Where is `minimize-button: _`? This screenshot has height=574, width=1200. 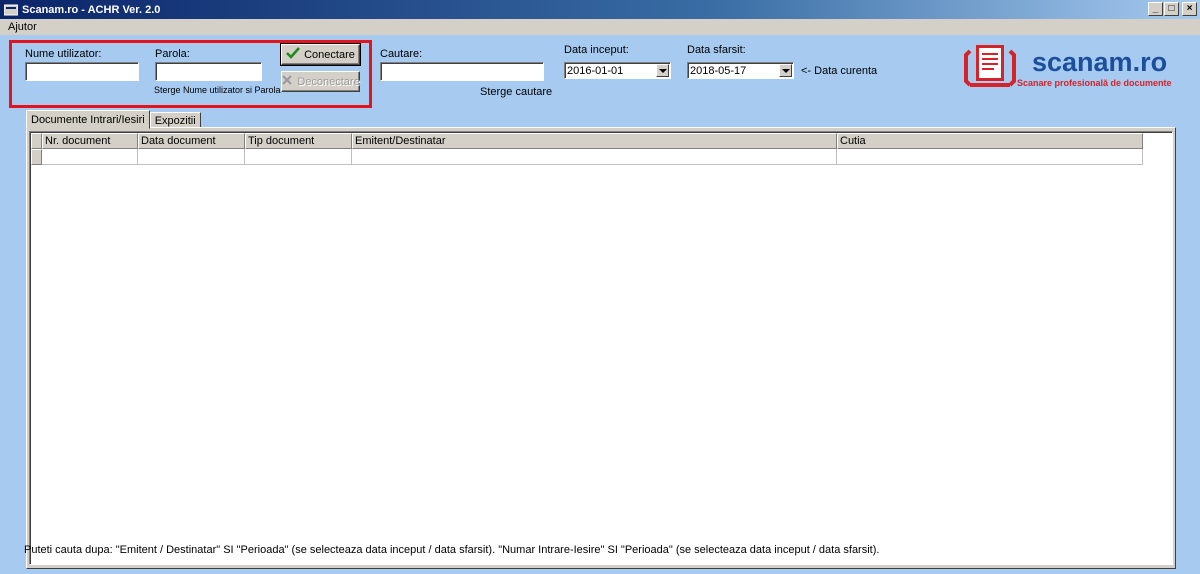 minimize-button: _ is located at coordinates (1155, 9).